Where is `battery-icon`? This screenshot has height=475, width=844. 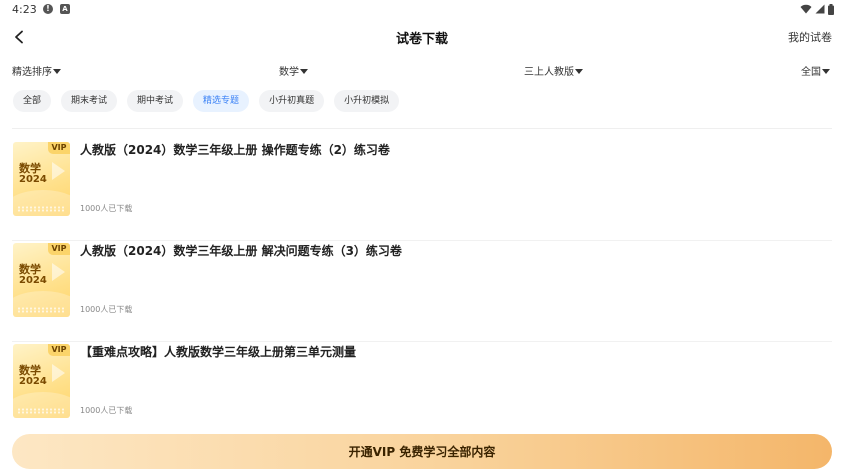 battery-icon is located at coordinates (831, 9).